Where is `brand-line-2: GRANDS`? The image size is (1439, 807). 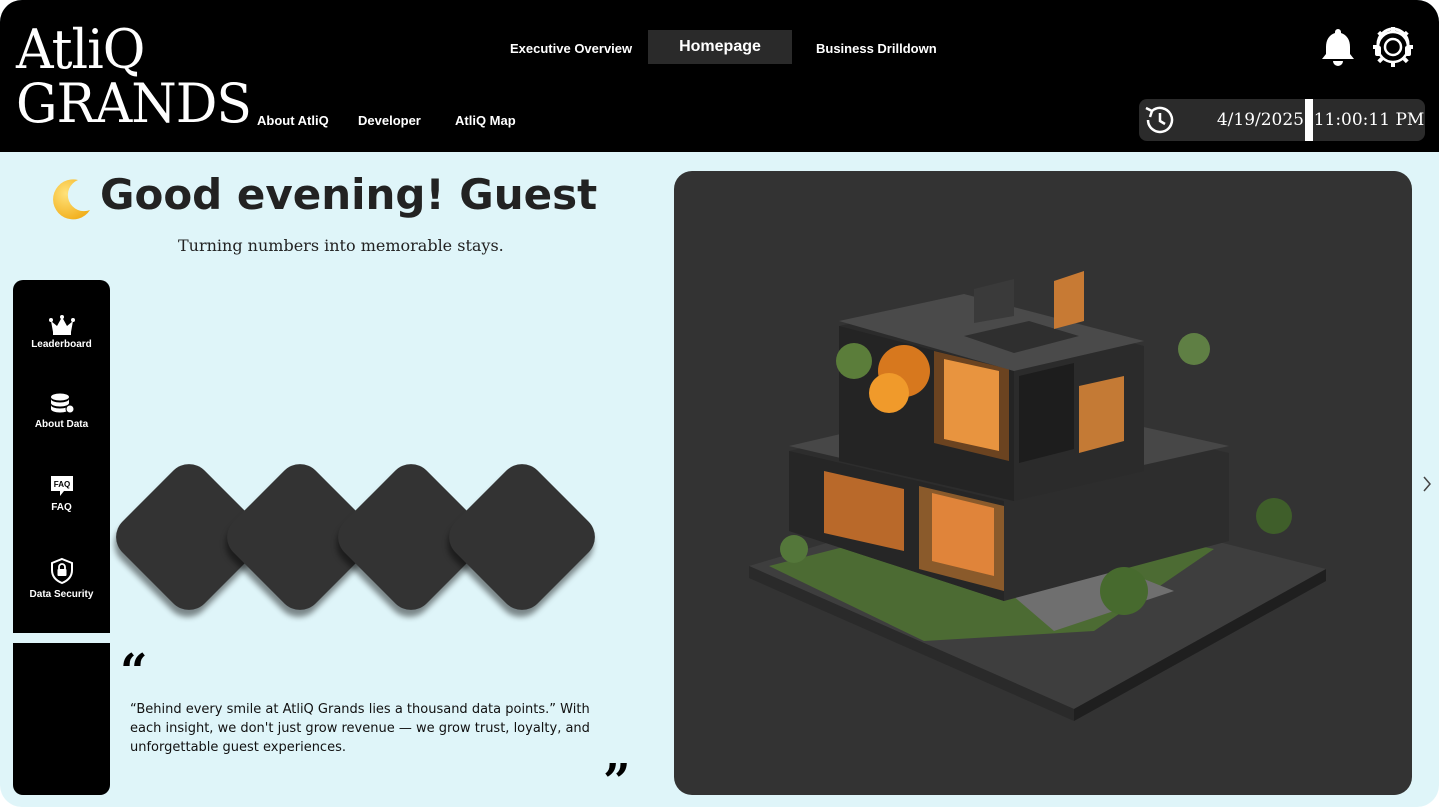
brand-line-2: GRANDS is located at coordinates (134, 104).